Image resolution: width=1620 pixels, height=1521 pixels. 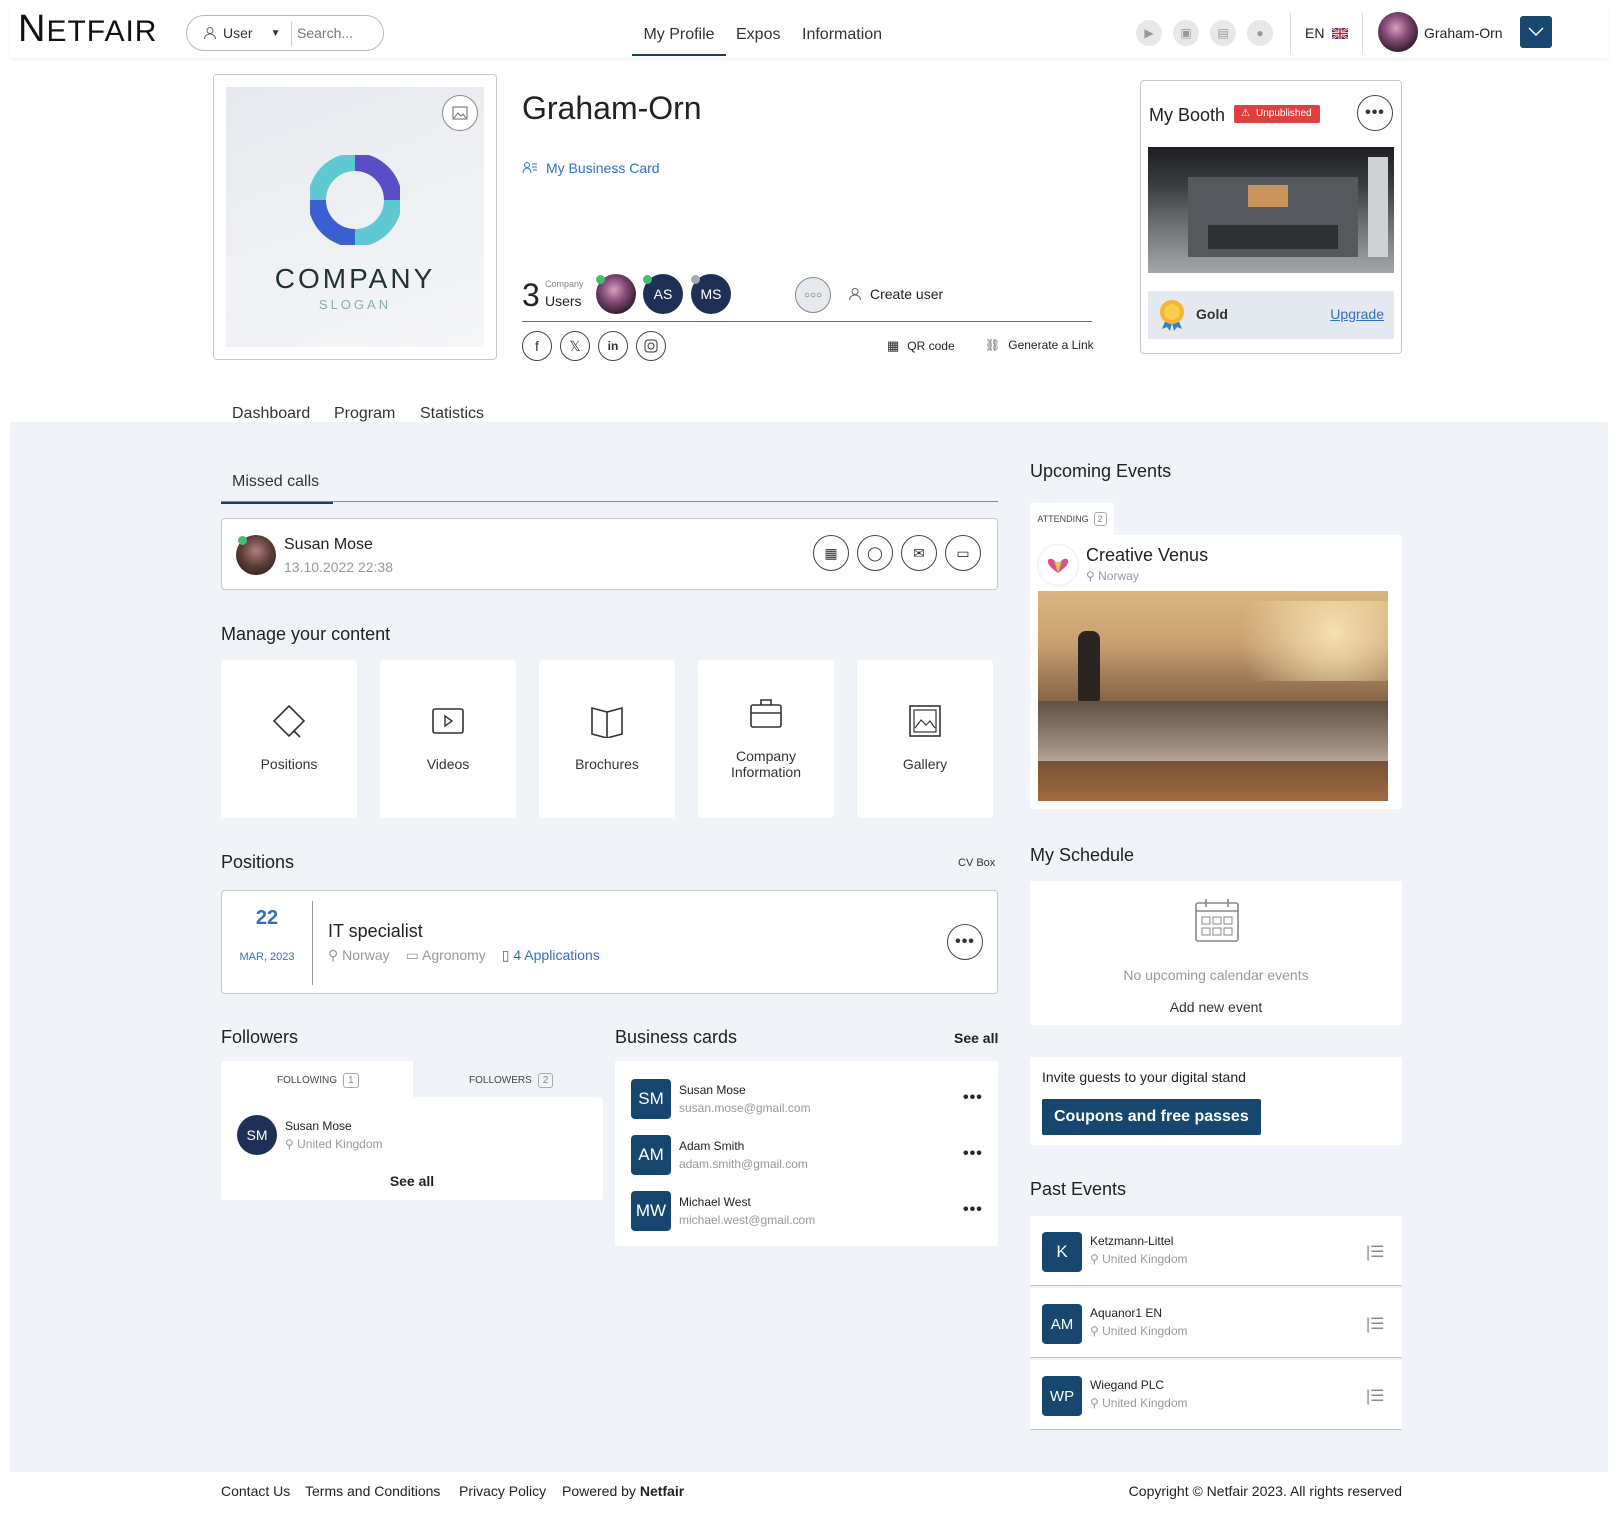 What do you see at coordinates (647, 279) in the screenshot?
I see `online-status-dot` at bounding box center [647, 279].